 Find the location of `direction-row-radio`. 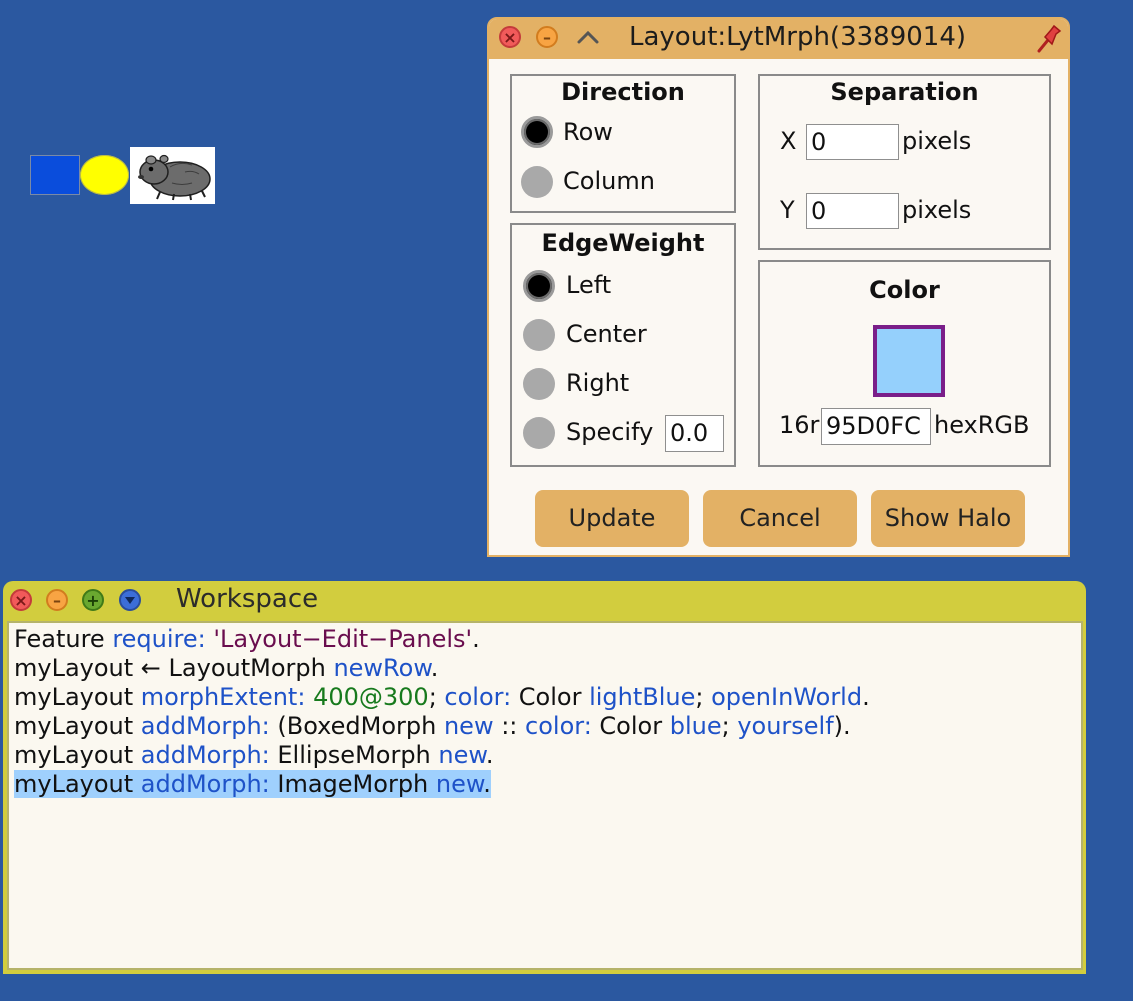

direction-row-radio is located at coordinates (537, 132).